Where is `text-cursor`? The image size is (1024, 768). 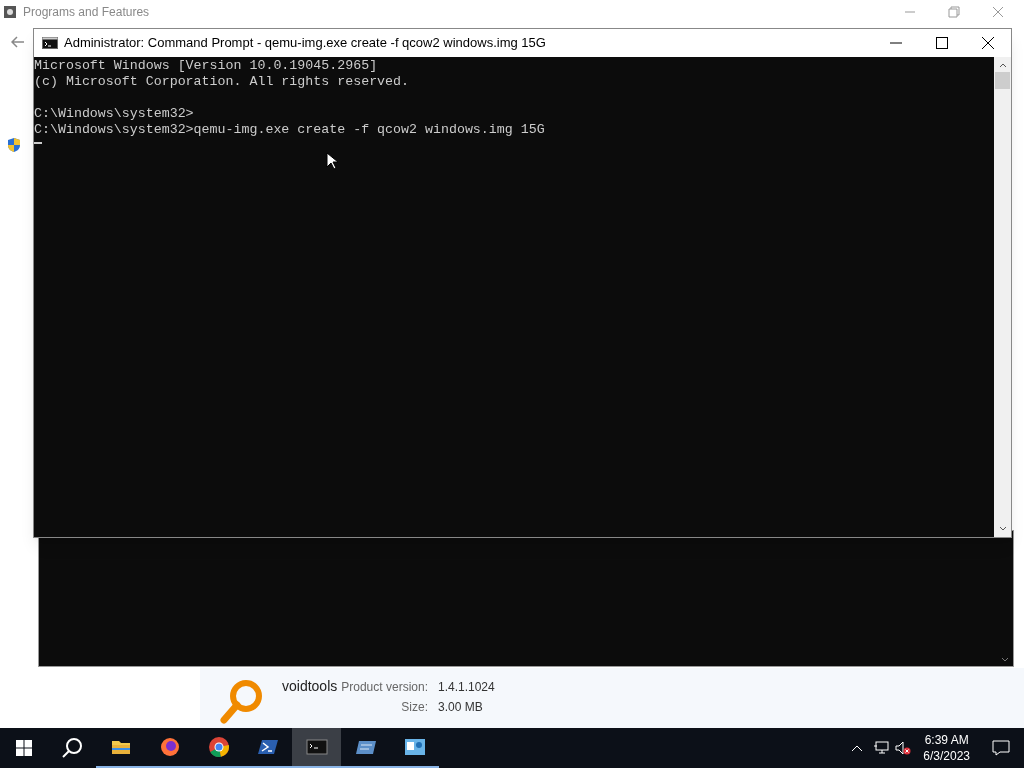
text-cursor is located at coordinates (38, 143).